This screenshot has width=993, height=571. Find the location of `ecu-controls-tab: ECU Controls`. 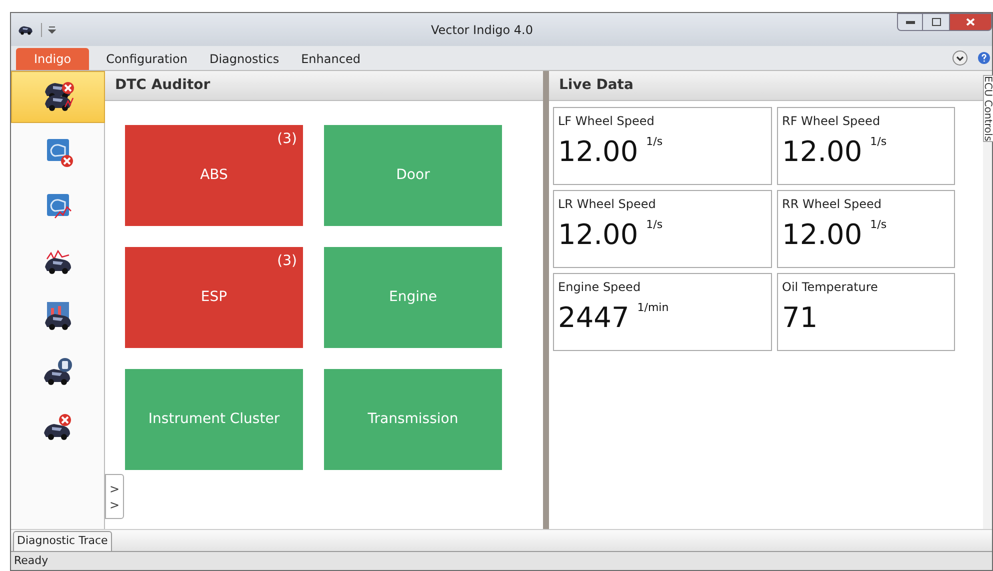

ecu-controls-tab: ECU Controls is located at coordinates (988, 108).